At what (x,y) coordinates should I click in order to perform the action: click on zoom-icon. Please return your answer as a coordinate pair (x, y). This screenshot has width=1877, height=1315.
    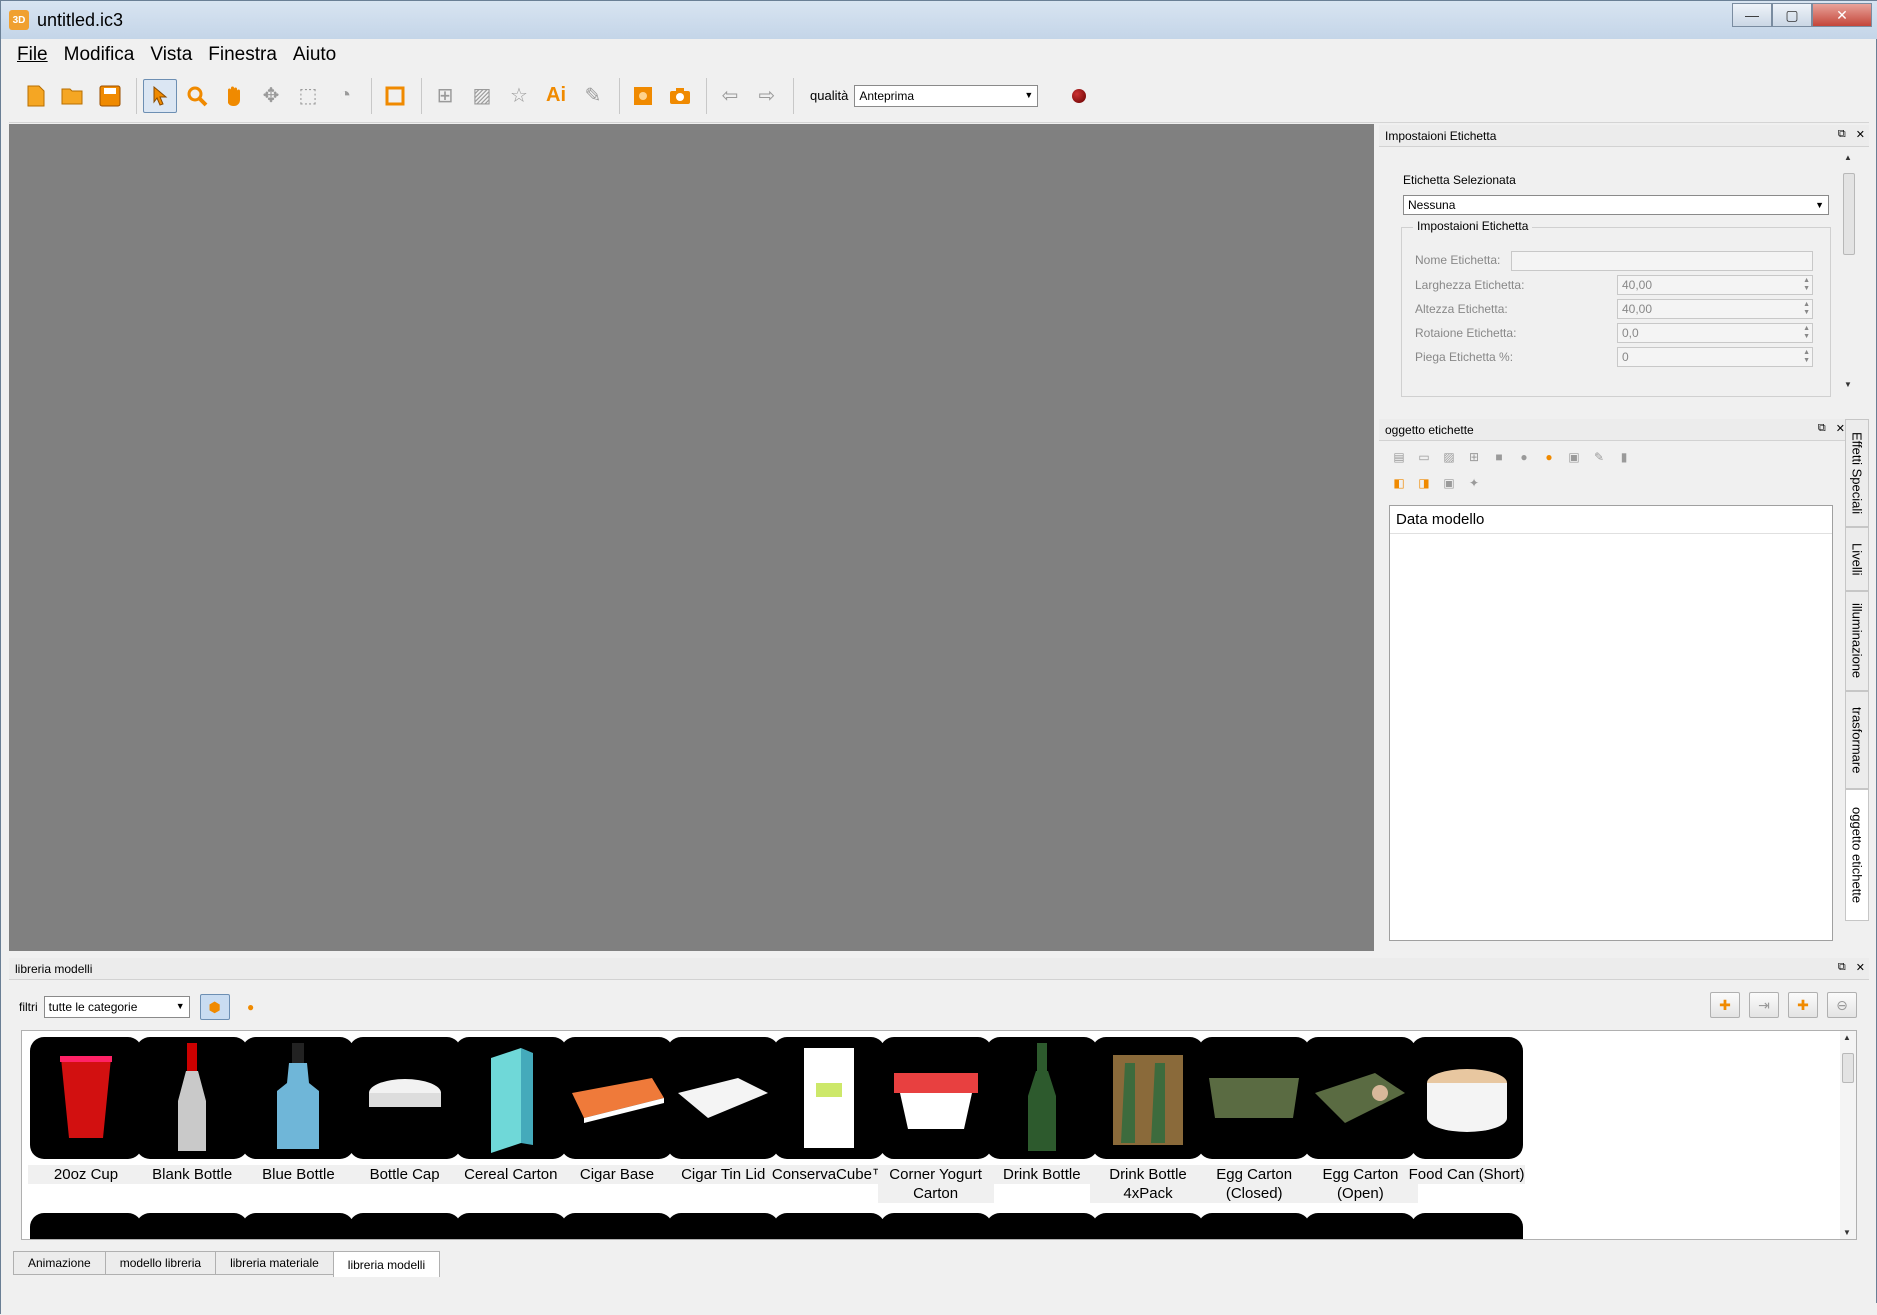
    Looking at the image, I should click on (197, 96).